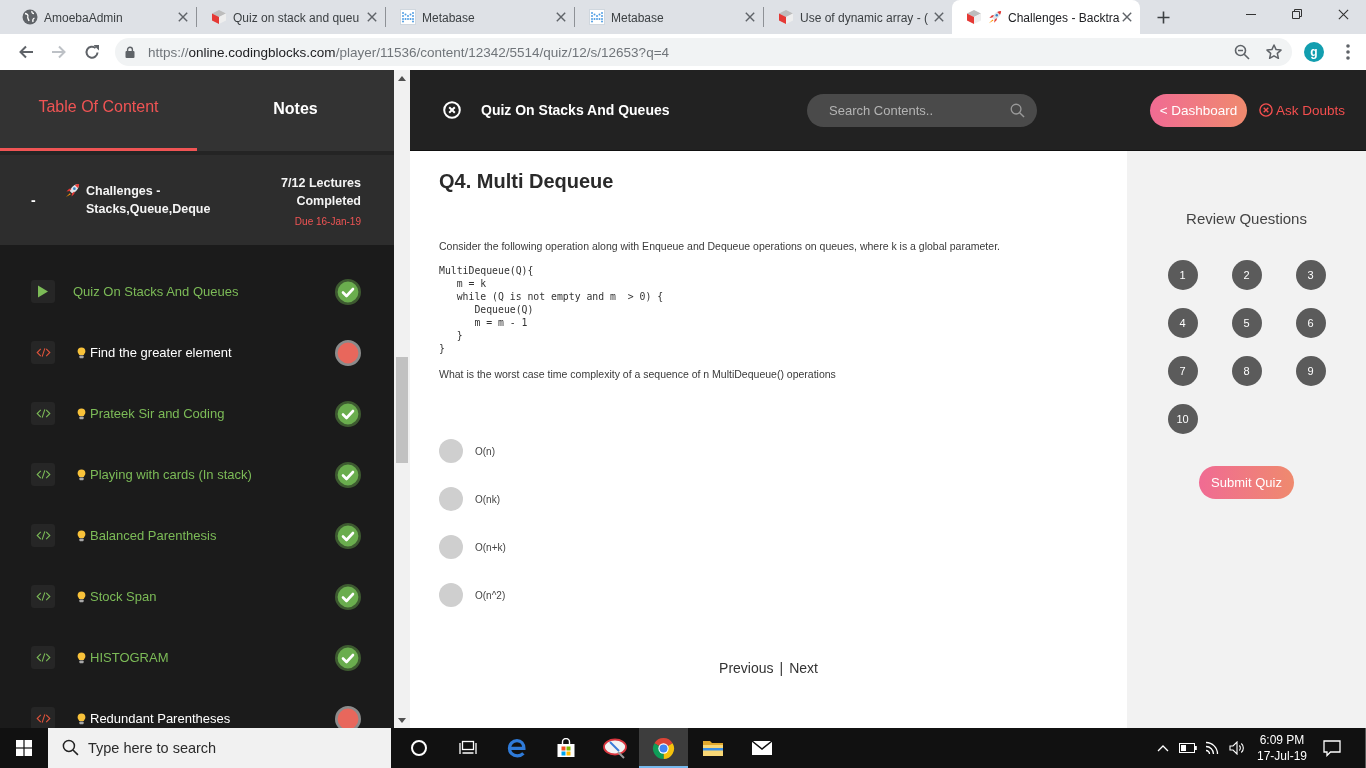 Image resolution: width=1366 pixels, height=768 pixels. Describe the element at coordinates (516, 748) in the screenshot. I see `e-logo-icon` at that location.